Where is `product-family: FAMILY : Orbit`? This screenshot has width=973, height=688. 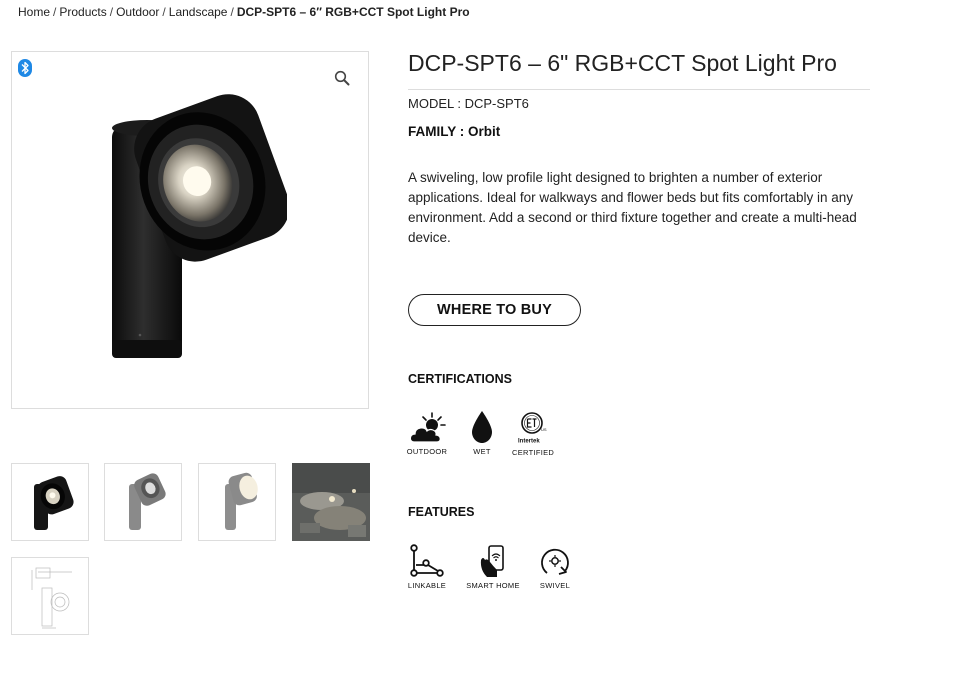 product-family: FAMILY : Orbit is located at coordinates (454, 131).